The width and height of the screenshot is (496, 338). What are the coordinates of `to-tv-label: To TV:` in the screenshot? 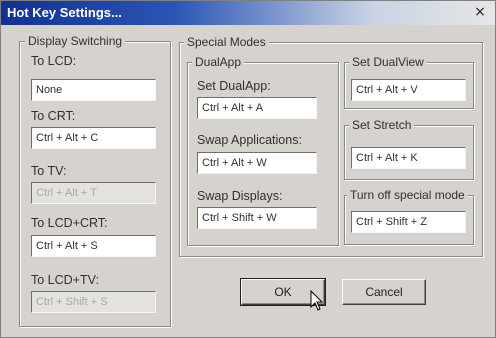 It's located at (49, 171).